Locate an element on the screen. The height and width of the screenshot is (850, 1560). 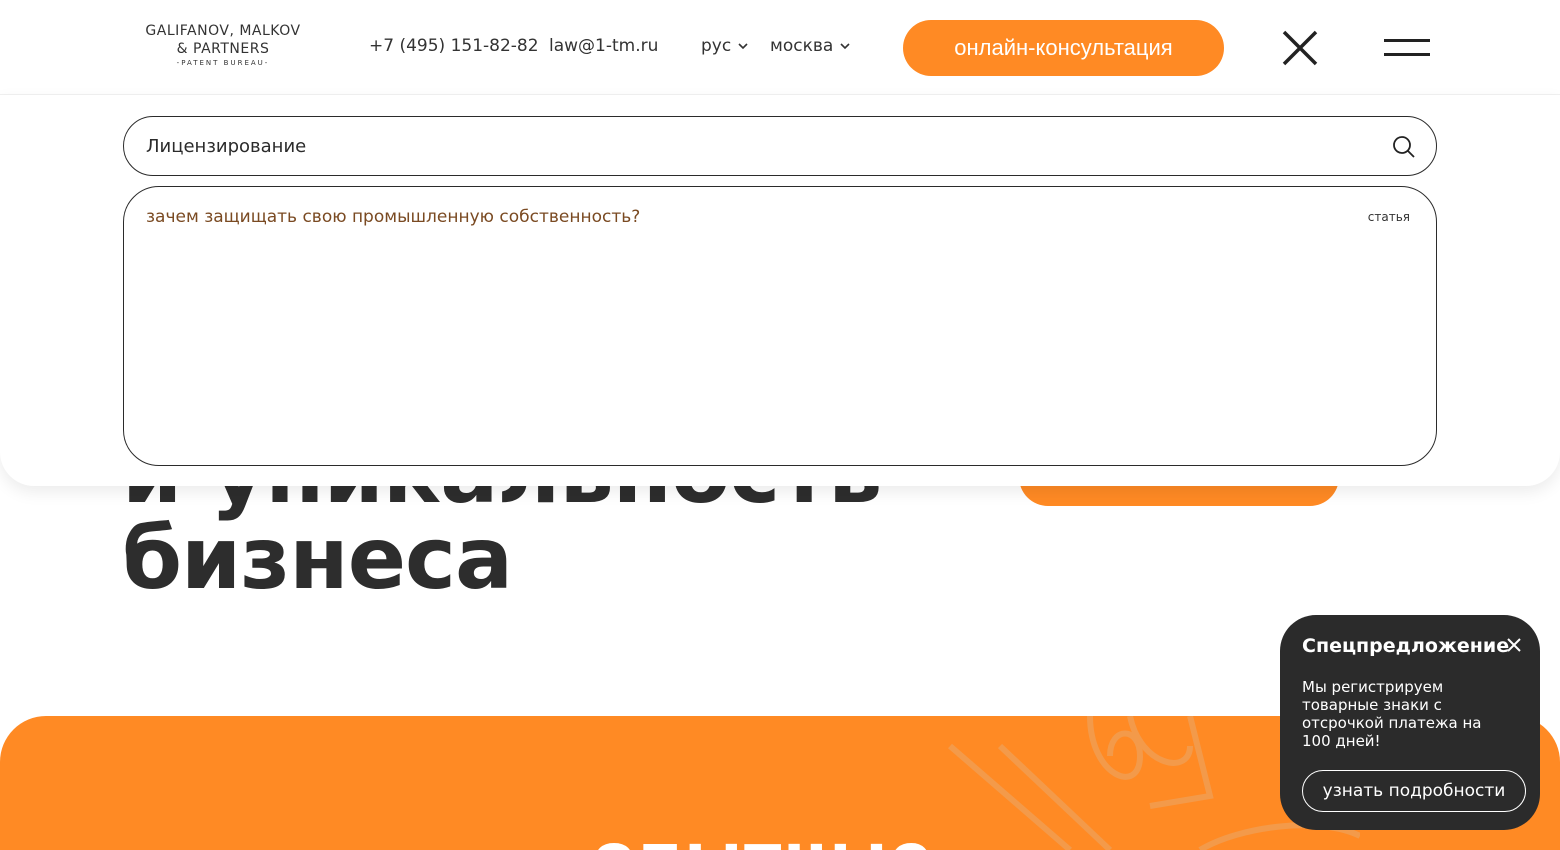
menu-icon is located at coordinates (1407, 48).